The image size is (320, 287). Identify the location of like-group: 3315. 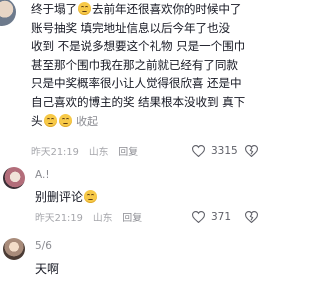
(225, 151).